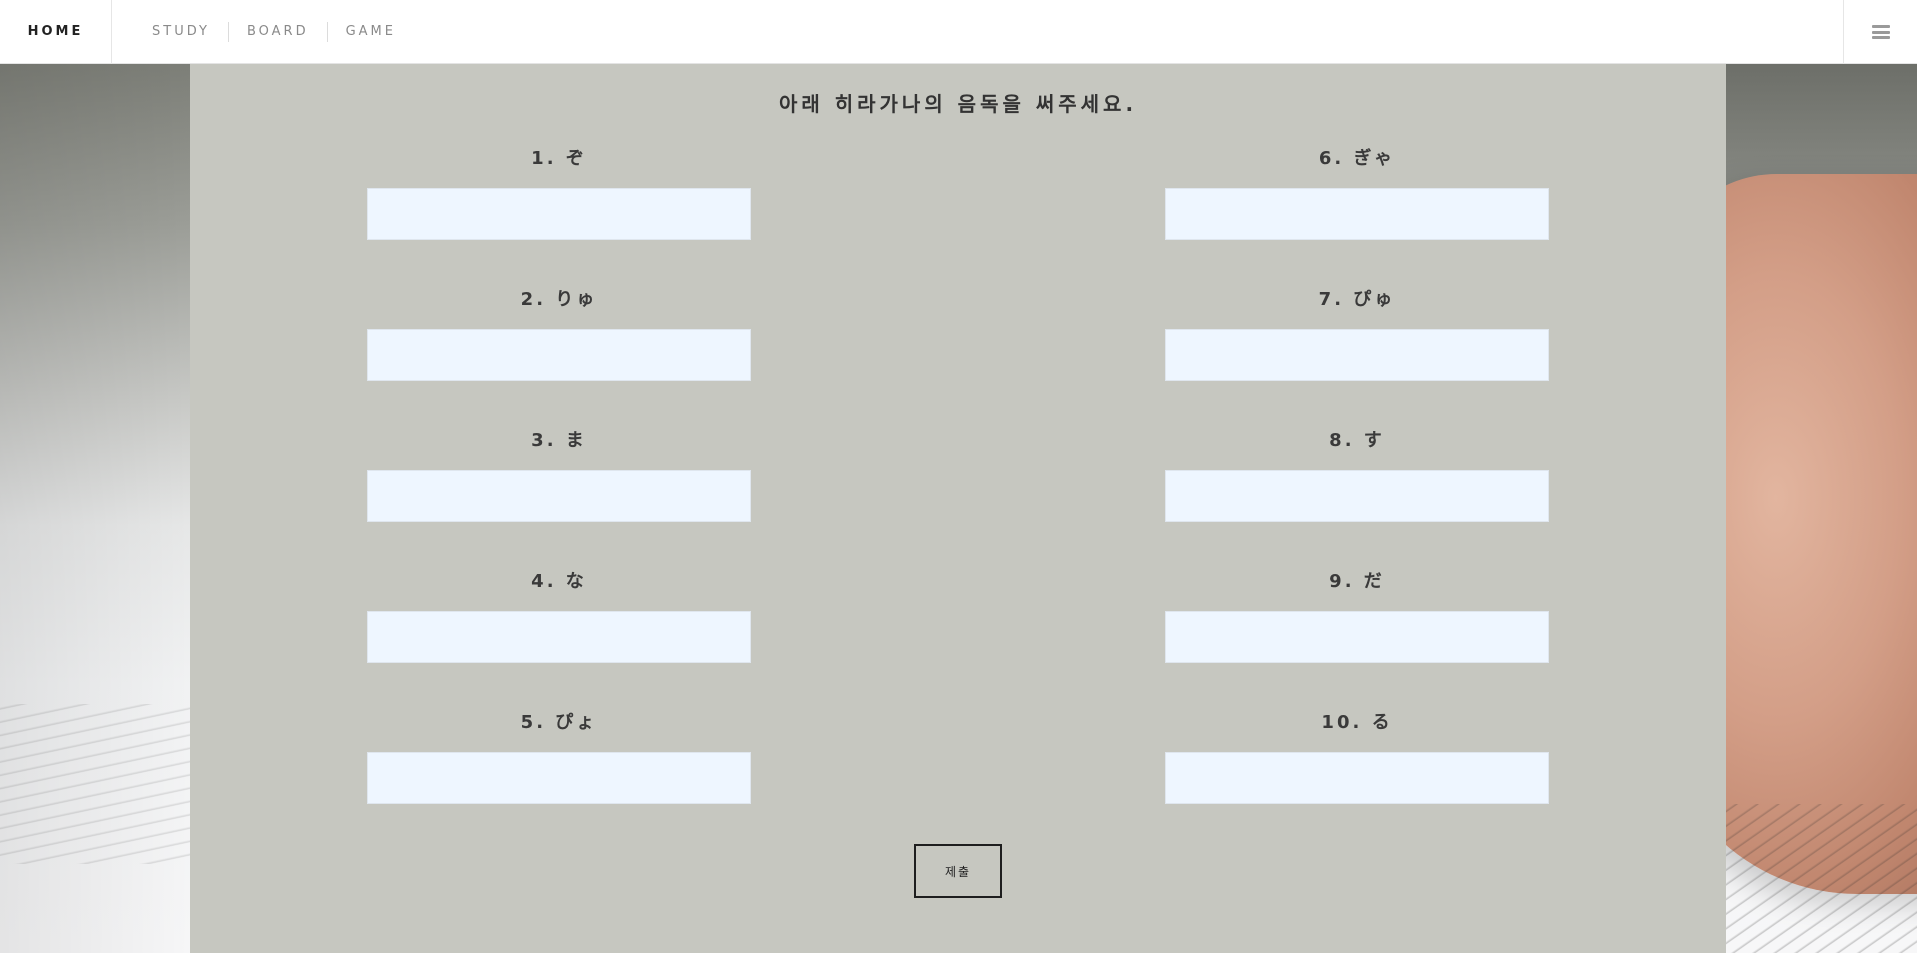 Image resolution: width=1917 pixels, height=953 pixels. What do you see at coordinates (958, 104) in the screenshot?
I see `quiz-instruction: 아래 히라가나의 음독을 써주세요.` at bounding box center [958, 104].